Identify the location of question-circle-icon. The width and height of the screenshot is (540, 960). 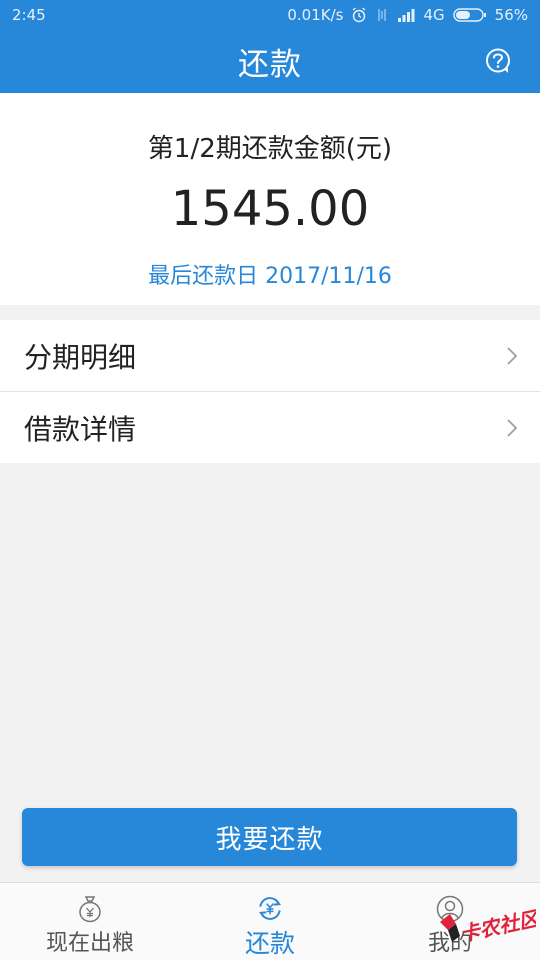
(498, 61).